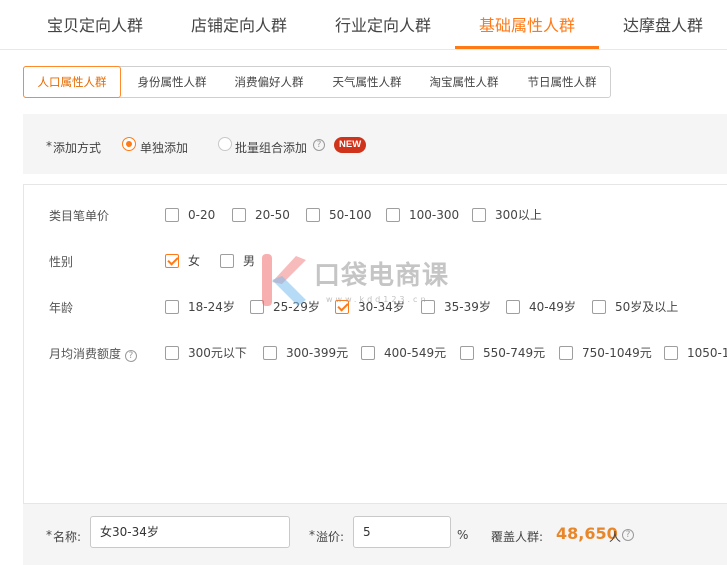 The height and width of the screenshot is (565, 727). I want to click on option-label: 300以上, so click(518, 215).